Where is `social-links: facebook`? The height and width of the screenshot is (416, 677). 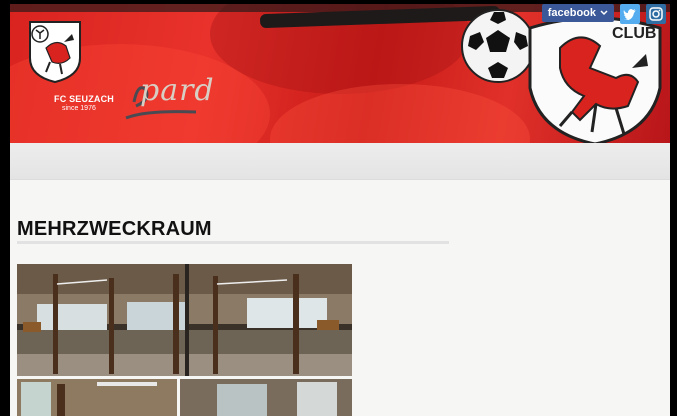 social-links: facebook is located at coordinates (603, 14).